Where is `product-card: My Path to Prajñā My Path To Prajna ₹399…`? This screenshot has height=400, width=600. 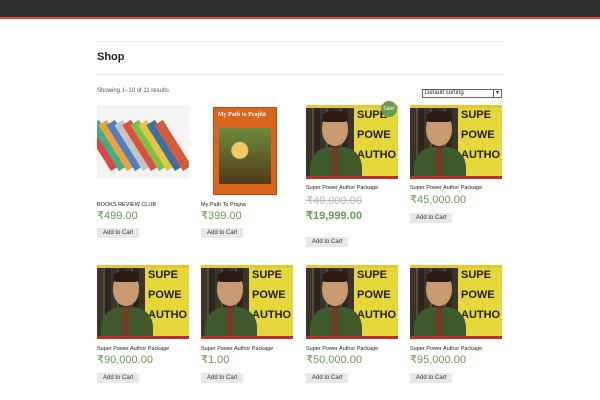 product-card: My Path to Prajñā My Path To Prajna ₹399… is located at coordinates (247, 172).